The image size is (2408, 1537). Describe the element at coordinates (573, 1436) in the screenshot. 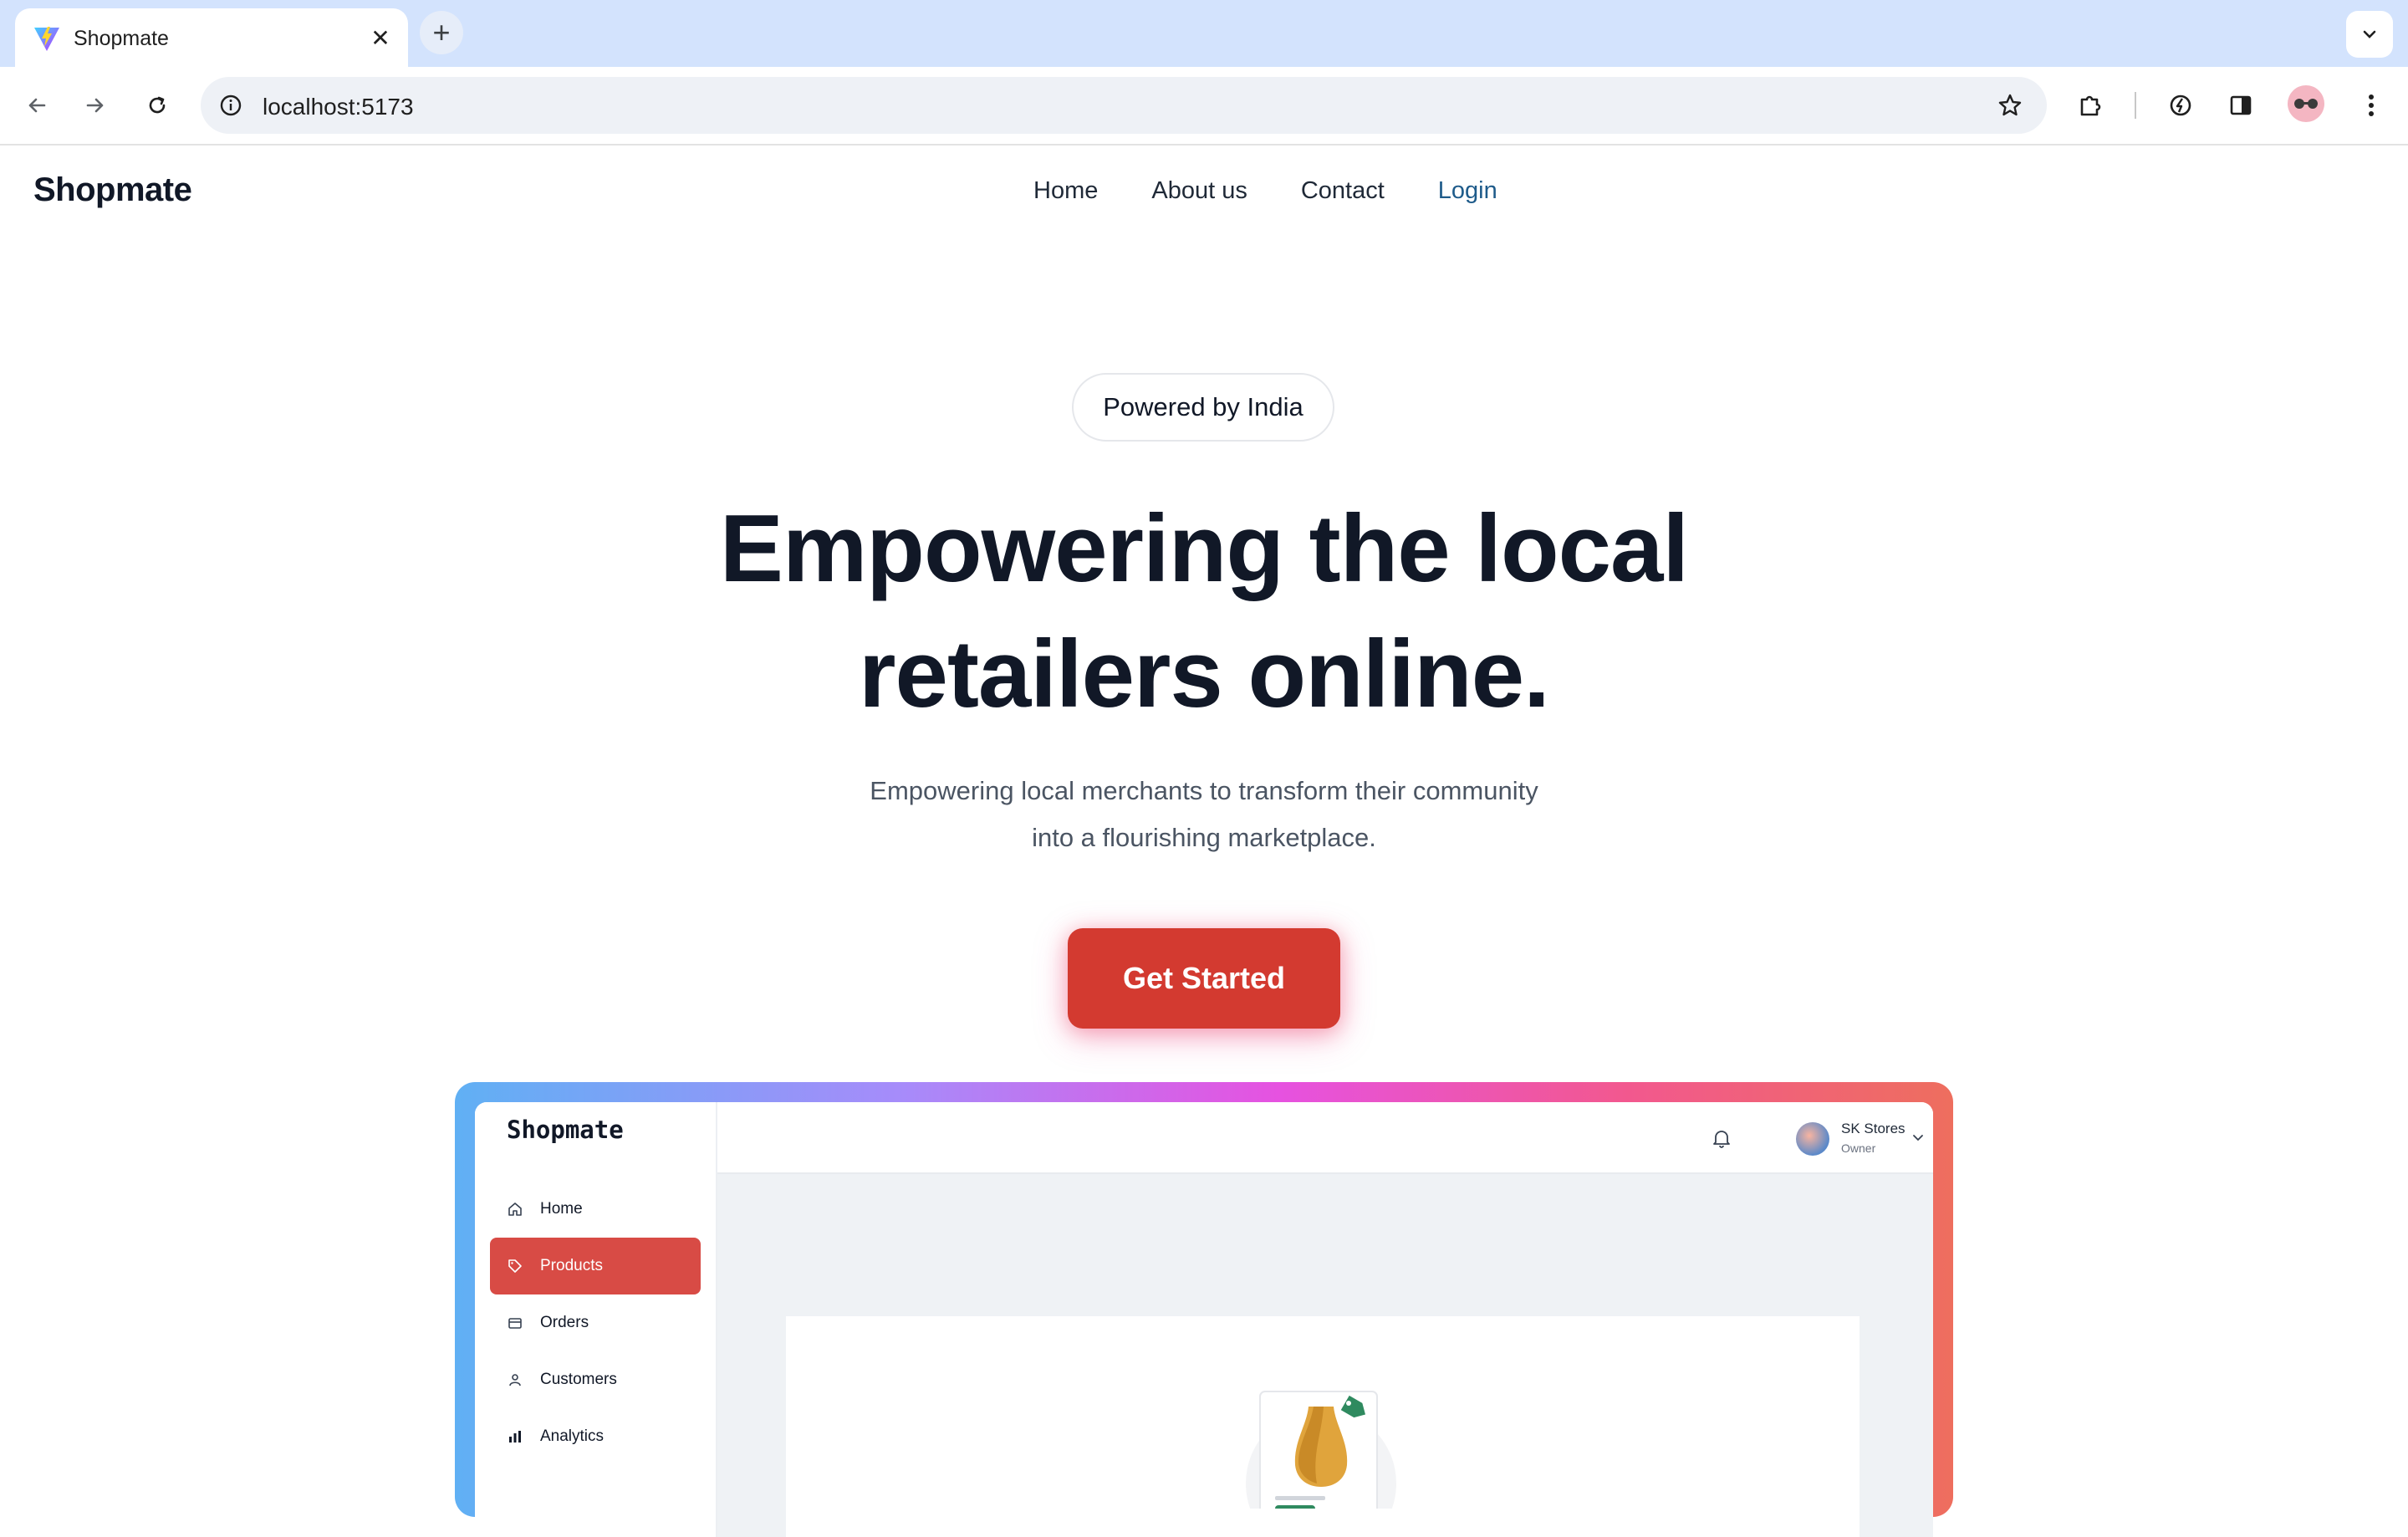

I see `preview-sidebar-label: Analytics` at that location.